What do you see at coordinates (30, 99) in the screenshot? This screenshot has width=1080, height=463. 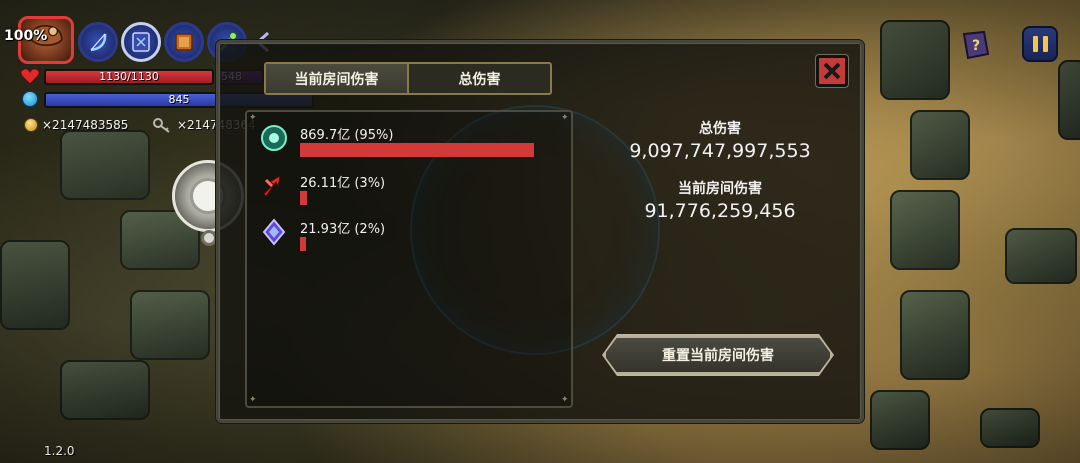 I see `mana-icon` at bounding box center [30, 99].